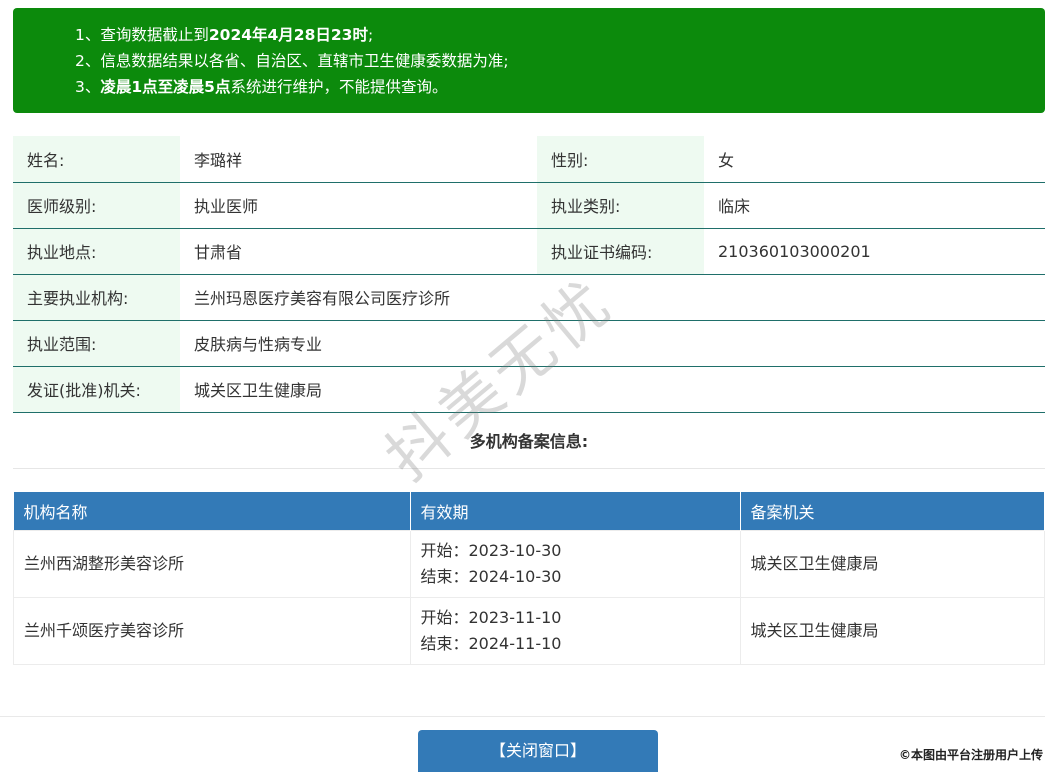 Image resolution: width=1045 pixels, height=772 pixels. I want to click on level-label: 医师级别:, so click(96, 205).